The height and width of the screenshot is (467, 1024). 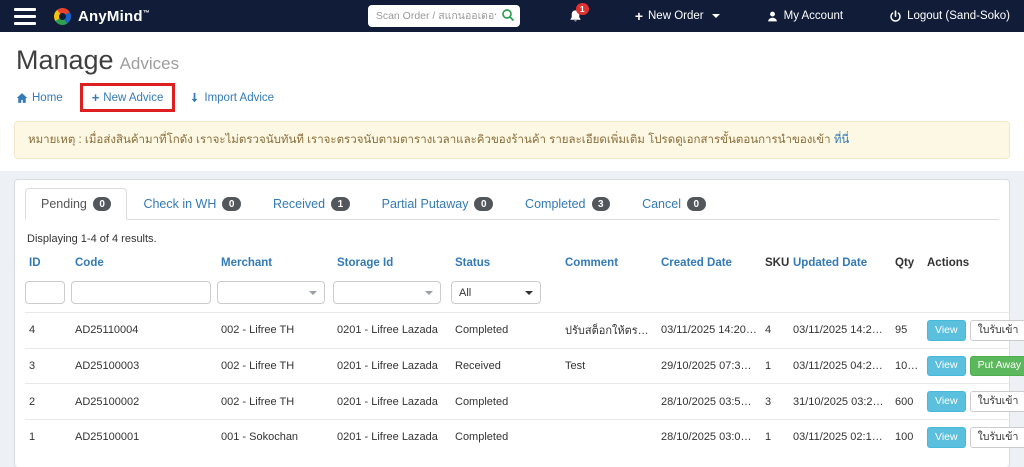 I want to click on cell-created: 28/10/2025 03:57:45, so click(x=709, y=401).